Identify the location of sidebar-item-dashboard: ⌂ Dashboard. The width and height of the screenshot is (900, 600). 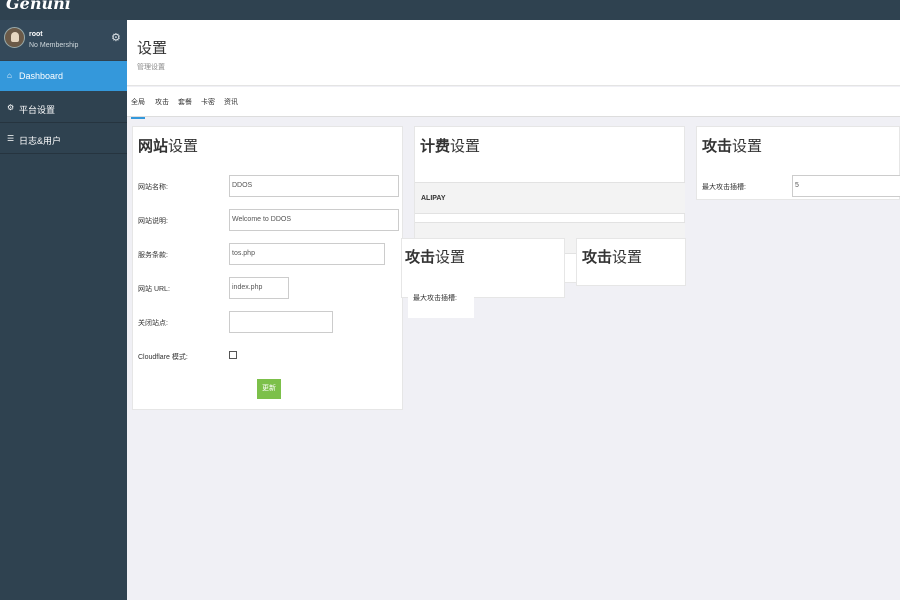
(63, 76).